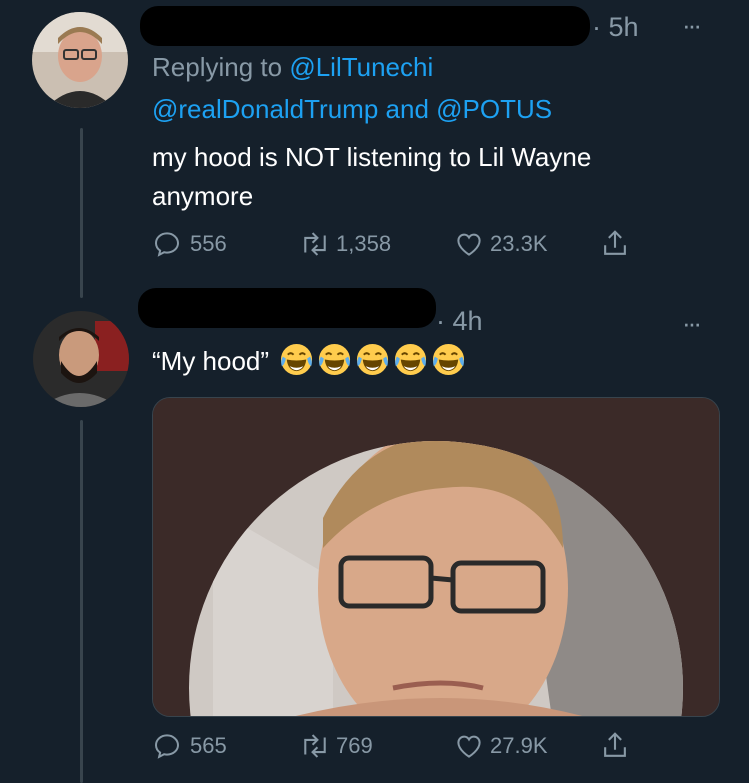 The width and height of the screenshot is (749, 783). I want to click on mention-link: @LilTunechi, so click(361, 67).